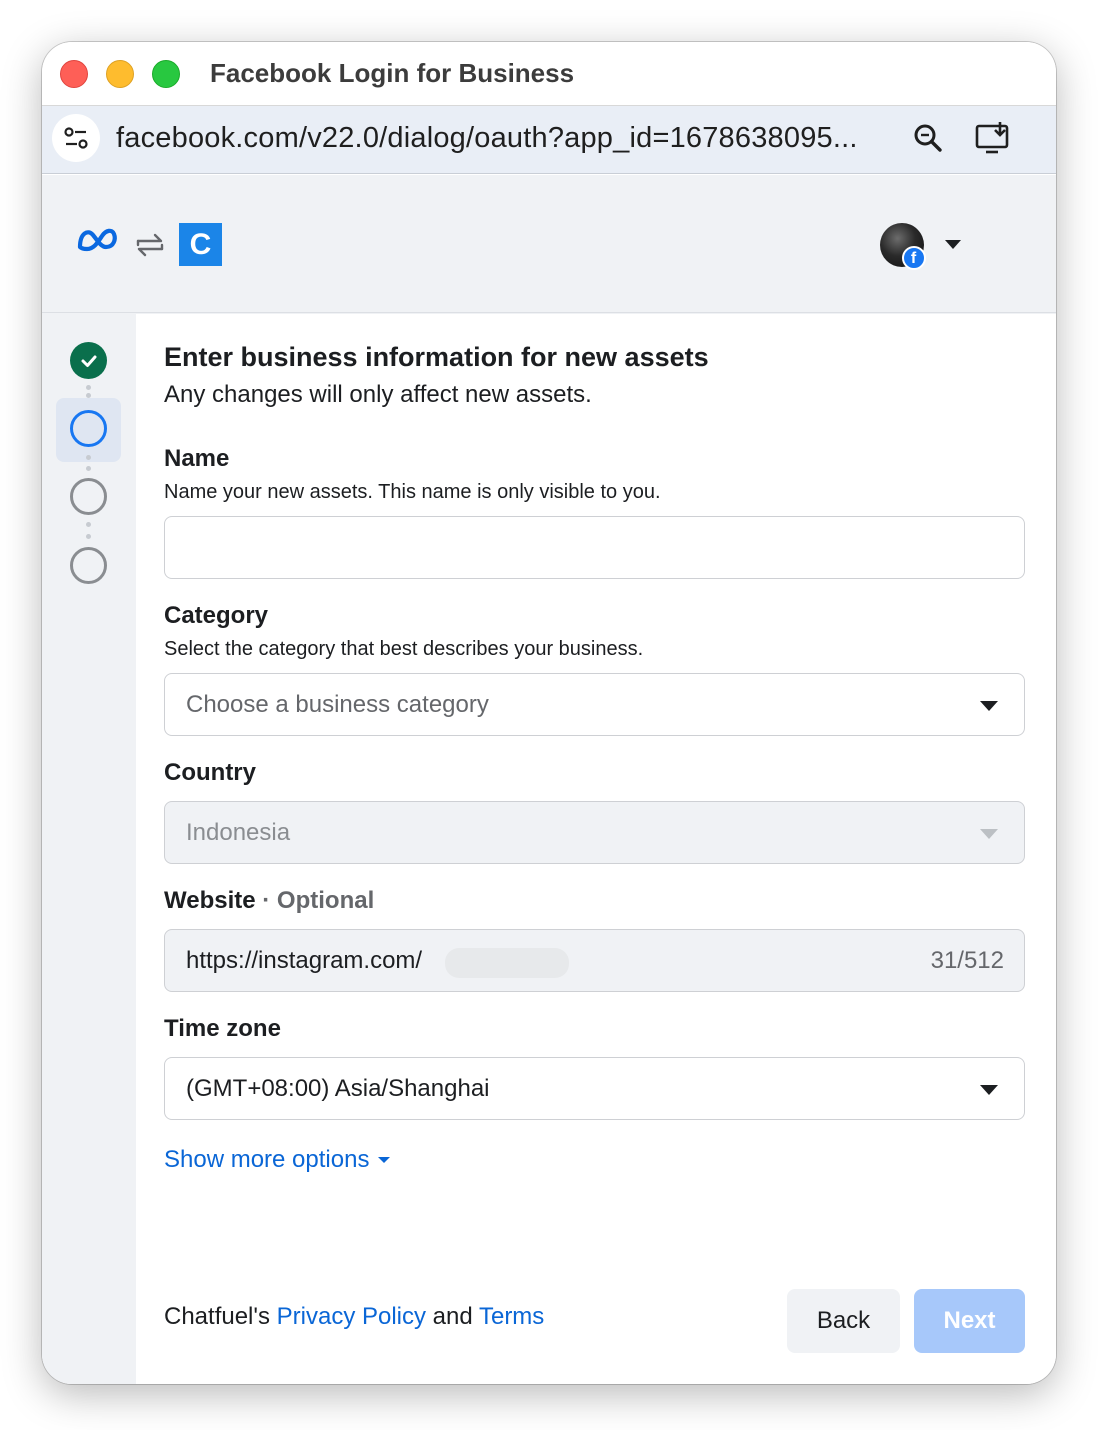 Image resolution: width=1098 pixels, height=1430 pixels. I want to click on tune-icon, so click(76, 138).